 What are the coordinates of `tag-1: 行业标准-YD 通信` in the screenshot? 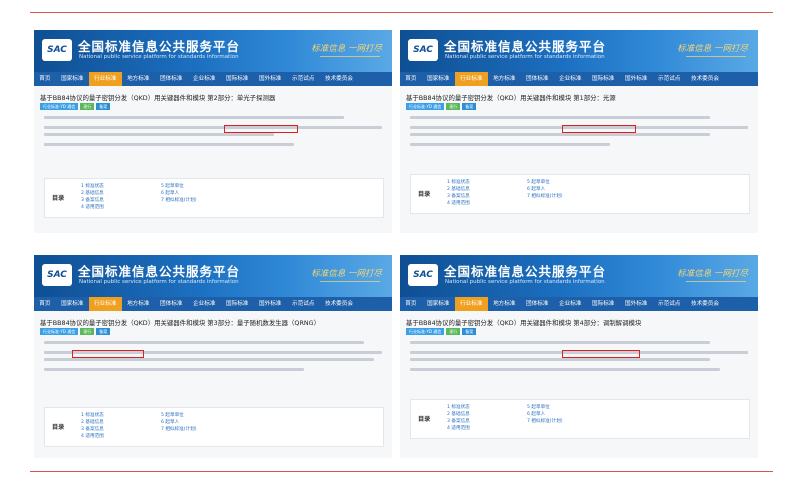 It's located at (425, 331).